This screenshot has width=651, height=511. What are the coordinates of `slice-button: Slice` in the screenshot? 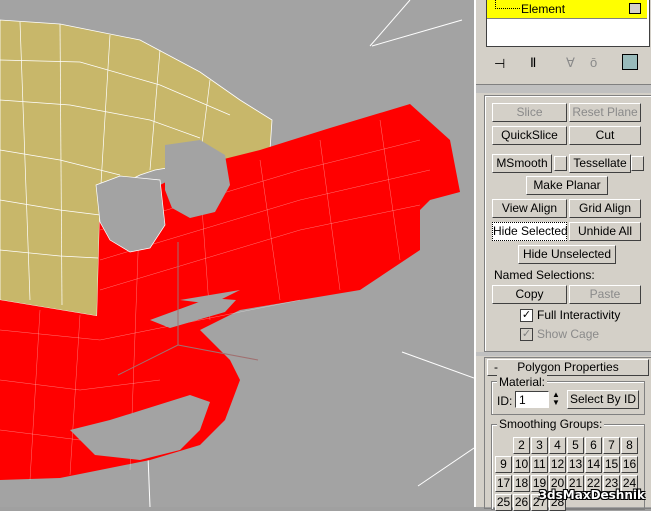 It's located at (529, 112).